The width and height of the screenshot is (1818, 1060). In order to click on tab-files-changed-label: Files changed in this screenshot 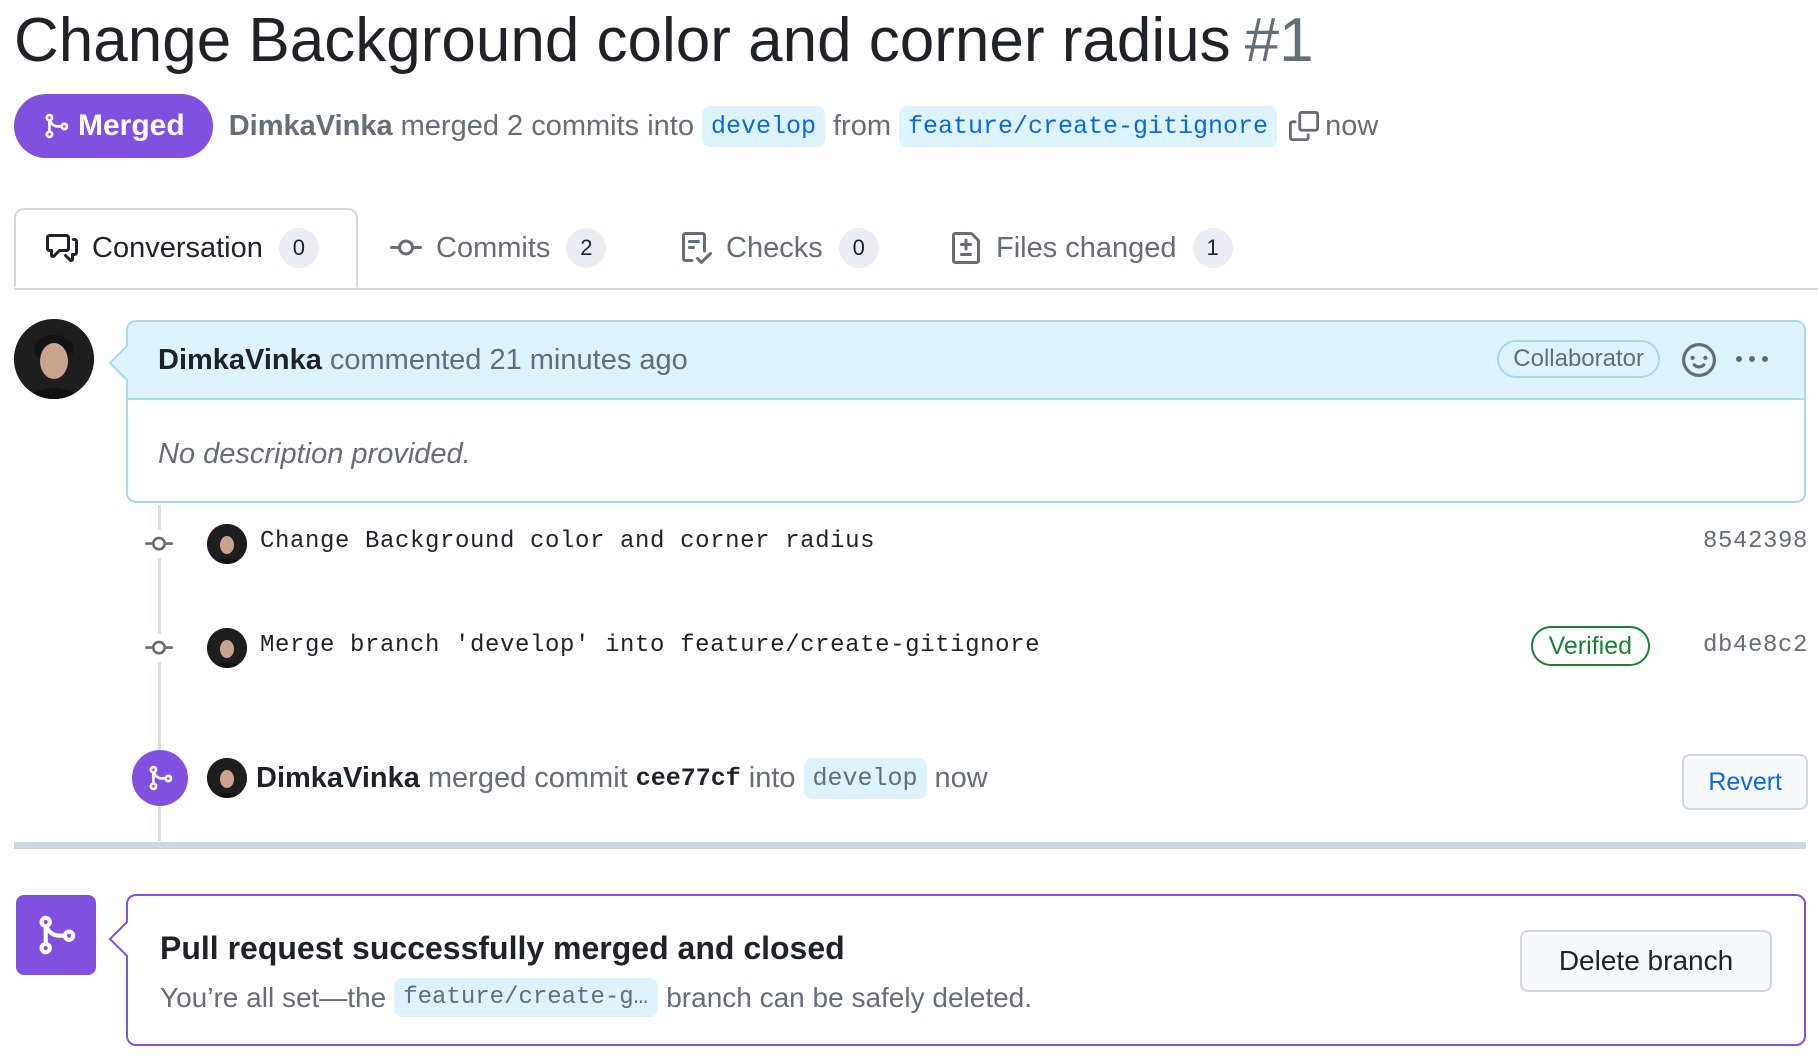, I will do `click(1086, 247)`.